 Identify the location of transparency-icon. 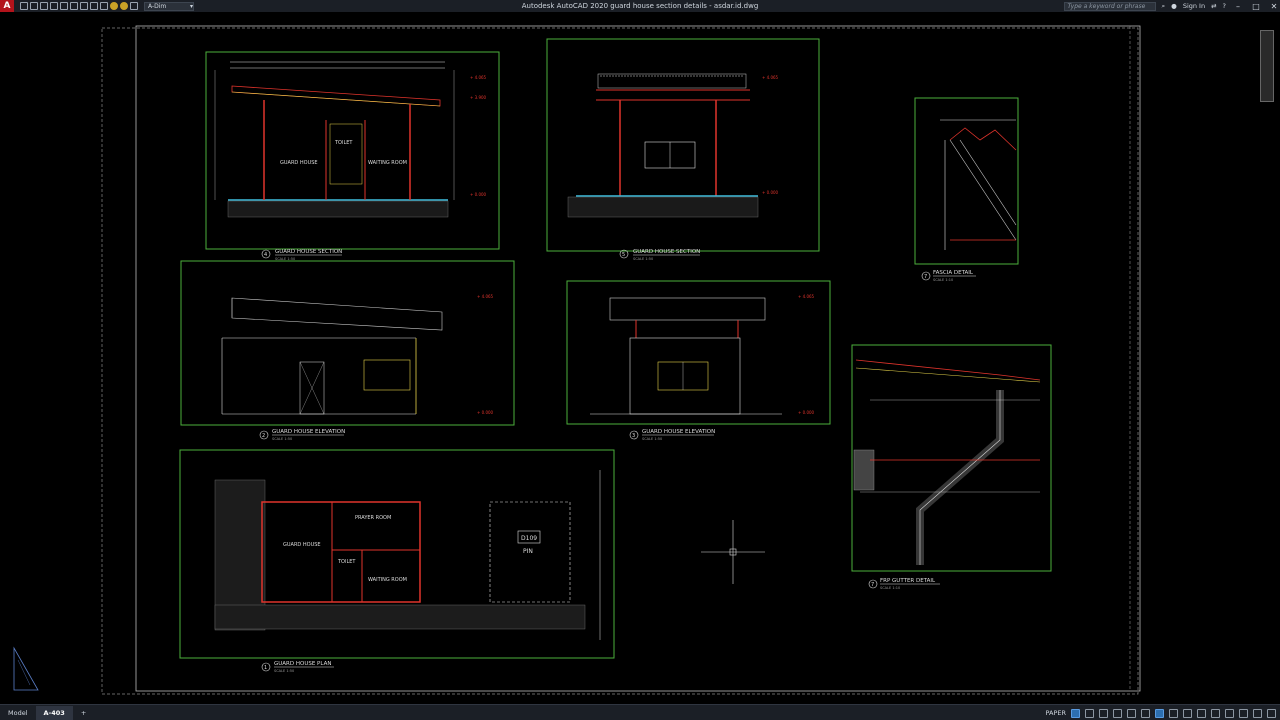
(1159, 713).